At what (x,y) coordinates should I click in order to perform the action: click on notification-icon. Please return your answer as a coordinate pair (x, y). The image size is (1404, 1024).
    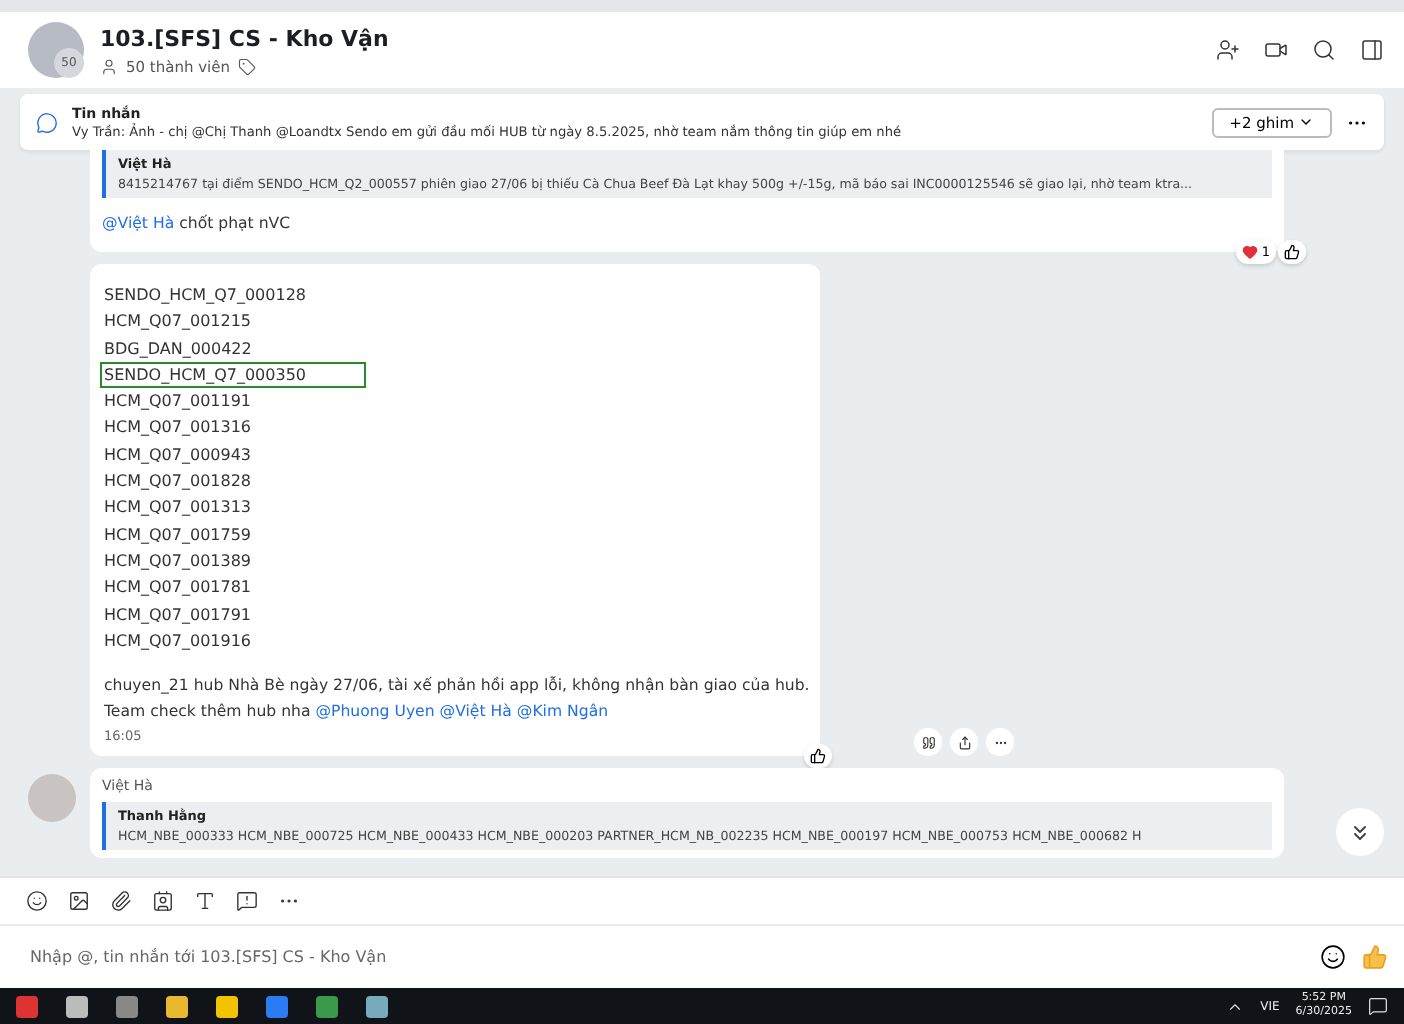
    Looking at the image, I should click on (1378, 1006).